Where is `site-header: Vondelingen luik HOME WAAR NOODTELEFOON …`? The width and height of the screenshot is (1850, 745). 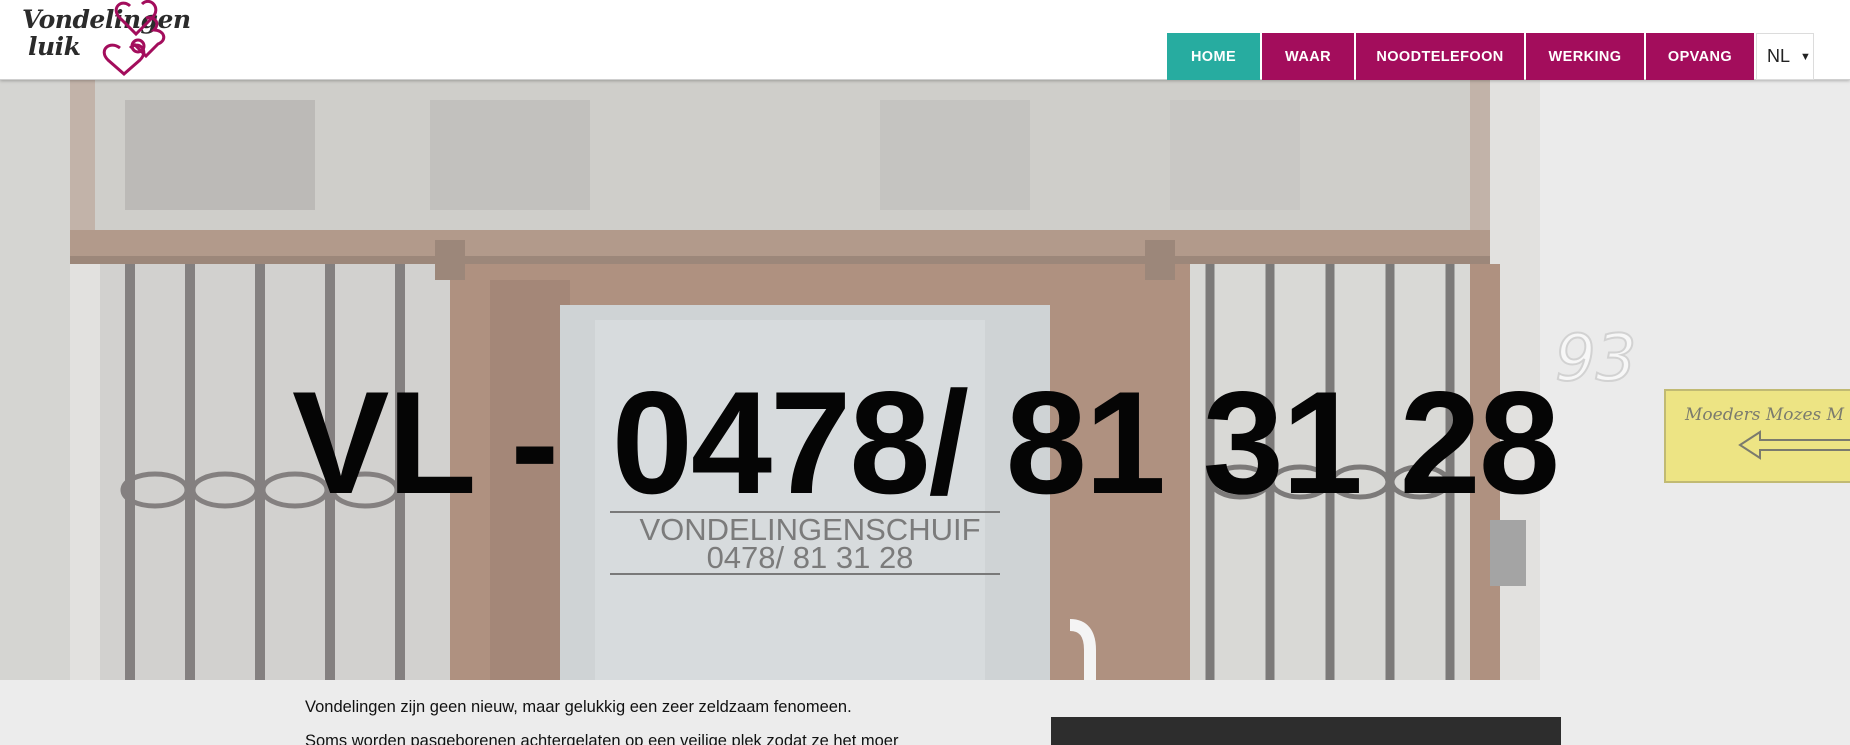 site-header: Vondelingen luik HOME WAAR NOODTELEFOON … is located at coordinates (925, 40).